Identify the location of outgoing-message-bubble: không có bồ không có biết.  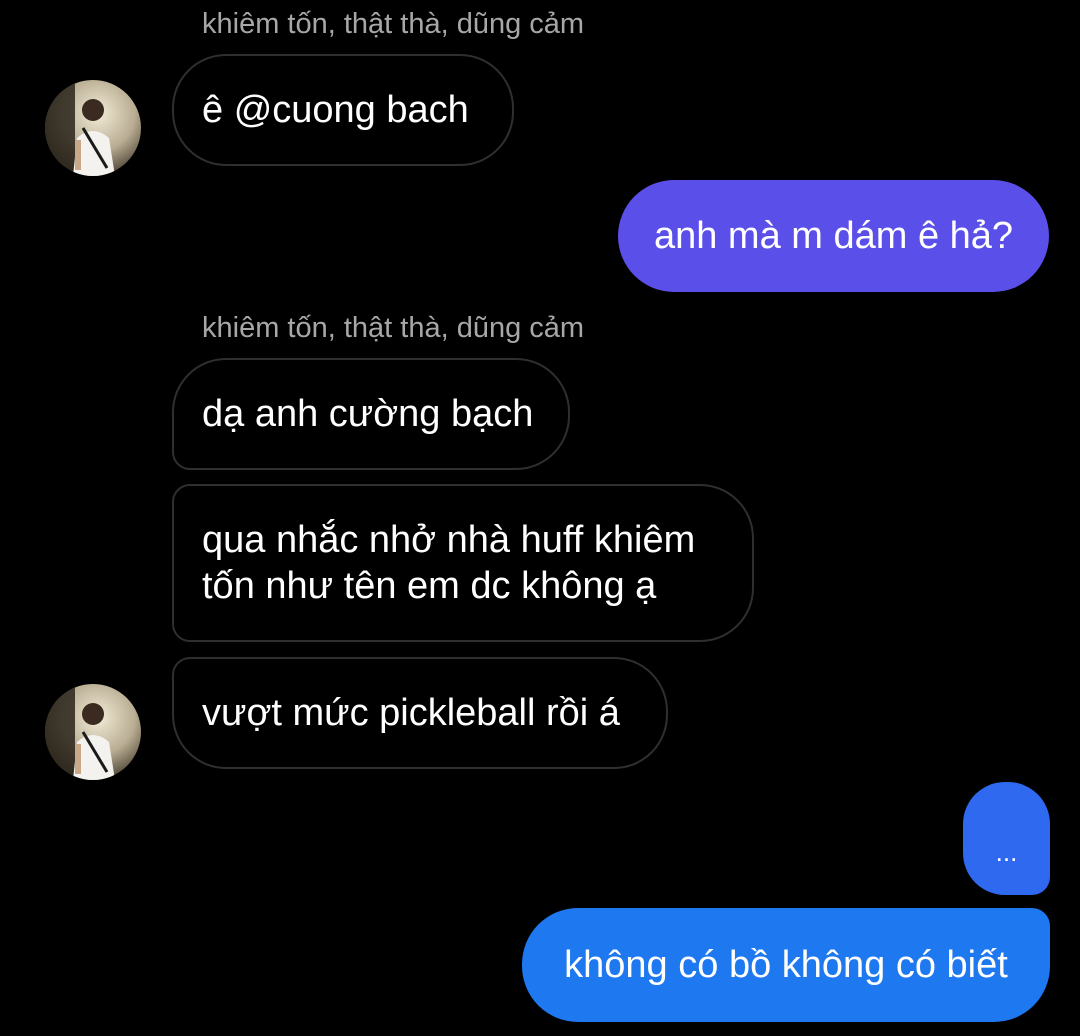
(786, 965).